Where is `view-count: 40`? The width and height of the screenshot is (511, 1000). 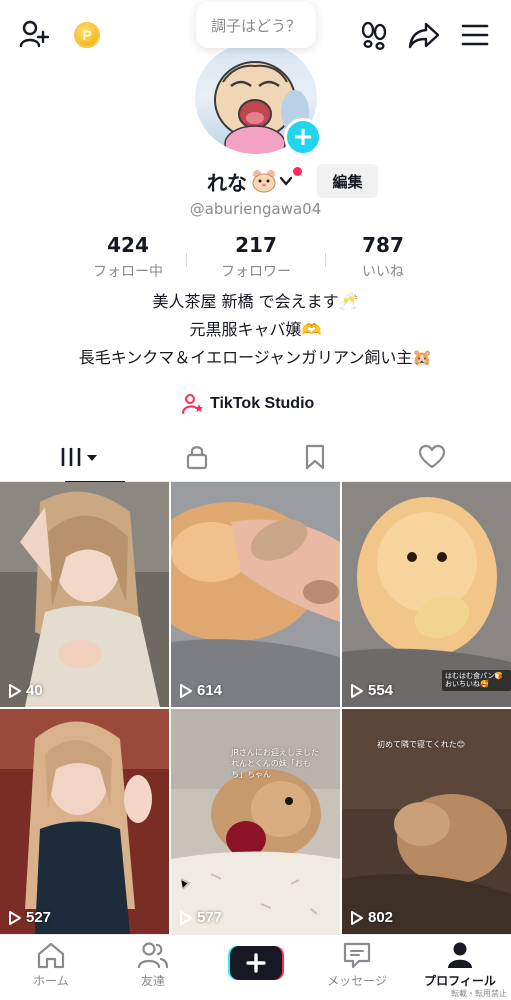 view-count: 40 is located at coordinates (25, 690).